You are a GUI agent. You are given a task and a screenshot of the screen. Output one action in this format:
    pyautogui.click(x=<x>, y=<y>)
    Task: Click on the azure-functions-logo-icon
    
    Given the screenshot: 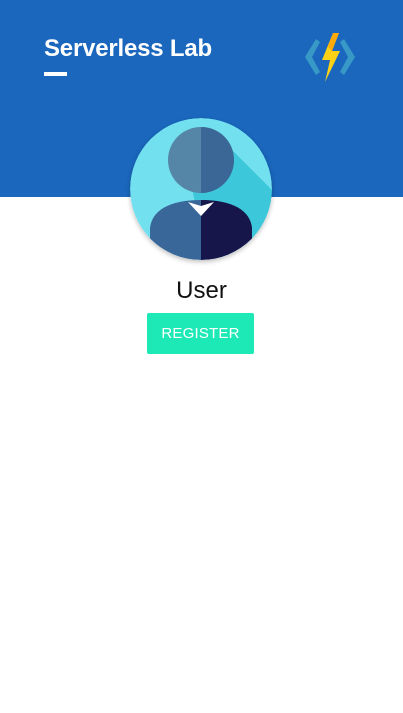 What is the action you would take?
    pyautogui.click(x=330, y=57)
    